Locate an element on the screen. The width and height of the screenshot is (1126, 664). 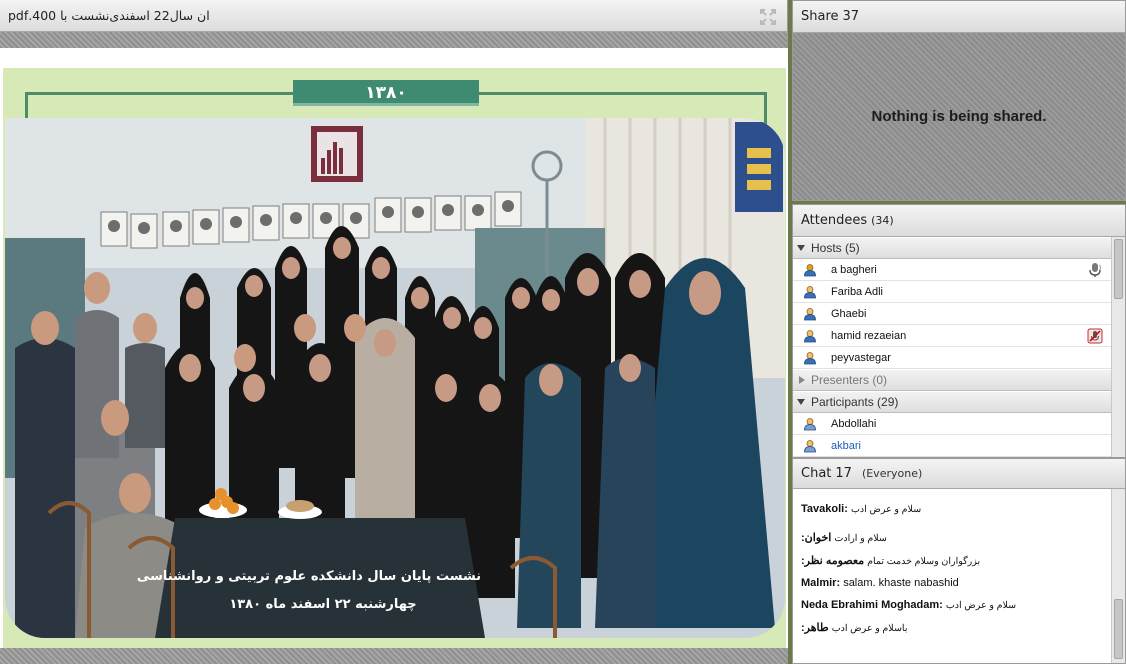
document-bottom-stripe is located at coordinates (394, 656).